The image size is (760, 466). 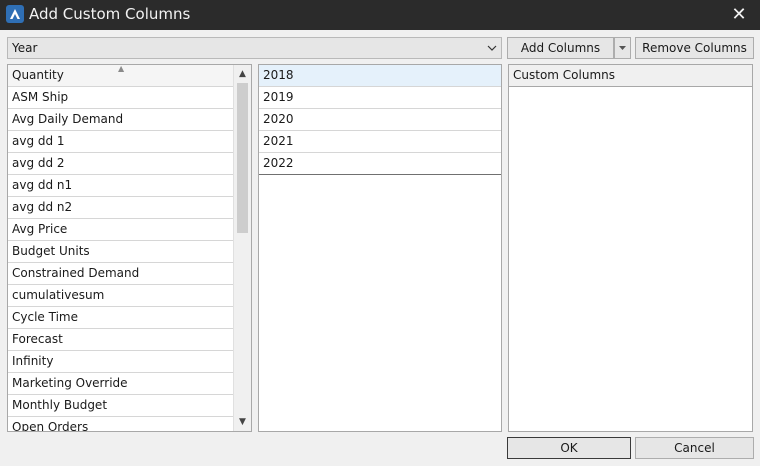 What do you see at coordinates (121, 384) in the screenshot?
I see `measure-list-item: Marketing Override` at bounding box center [121, 384].